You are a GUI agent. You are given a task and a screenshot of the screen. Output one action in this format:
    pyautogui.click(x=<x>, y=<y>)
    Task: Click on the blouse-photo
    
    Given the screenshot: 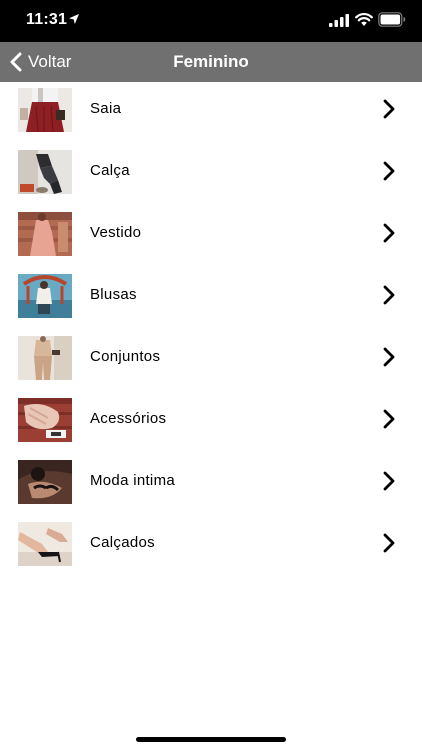 What is the action you would take?
    pyautogui.click(x=45, y=296)
    